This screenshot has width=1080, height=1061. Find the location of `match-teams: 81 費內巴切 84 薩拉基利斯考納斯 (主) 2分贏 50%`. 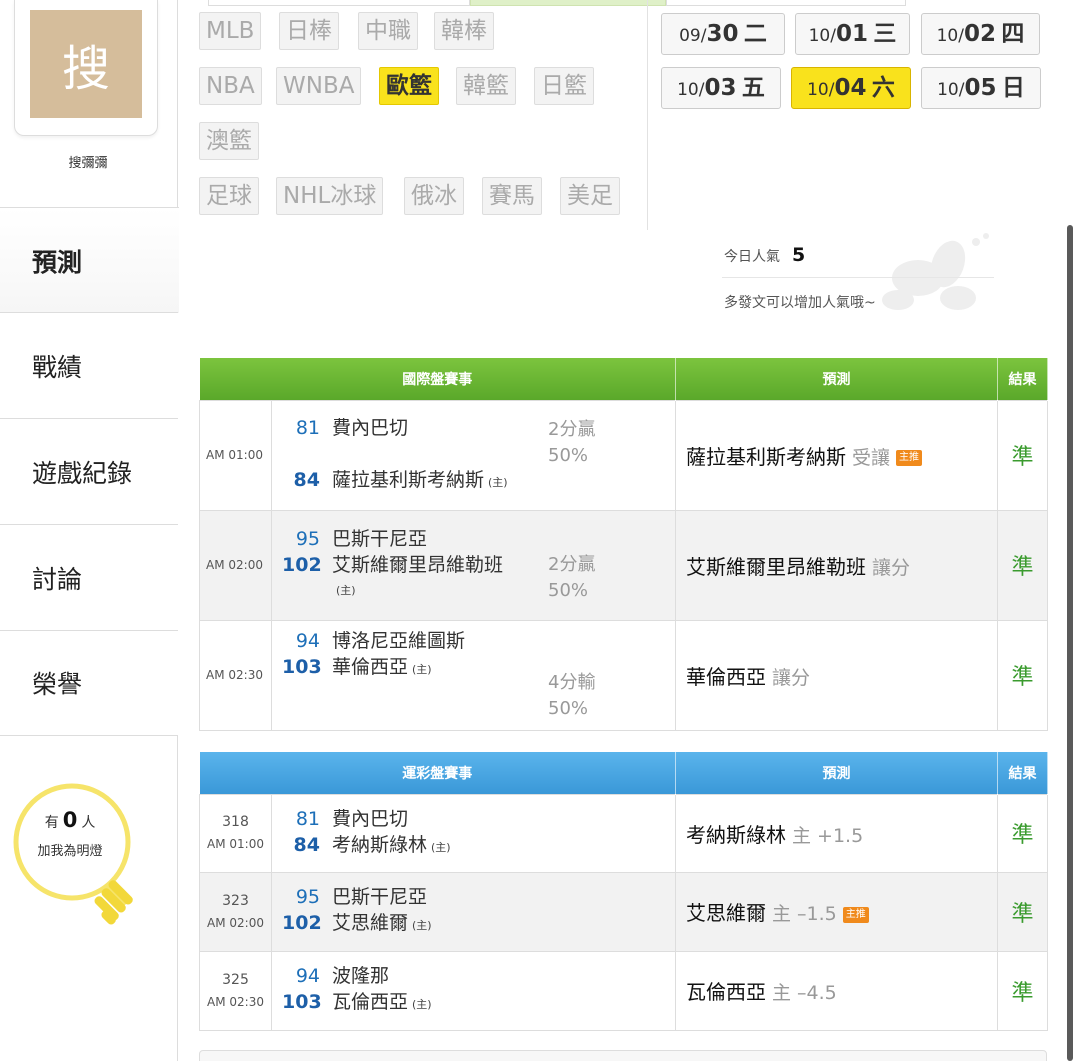

match-teams: 81 費內巴切 84 薩拉基利斯考納斯 (主) 2分贏 50% is located at coordinates (473, 455).